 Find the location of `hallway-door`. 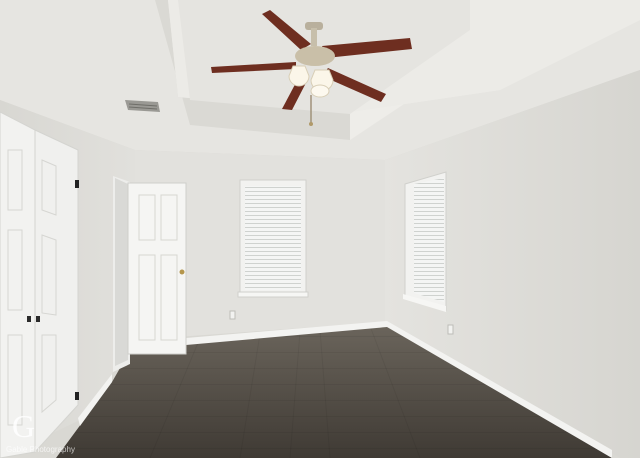

hallway-door is located at coordinates (150, 274).